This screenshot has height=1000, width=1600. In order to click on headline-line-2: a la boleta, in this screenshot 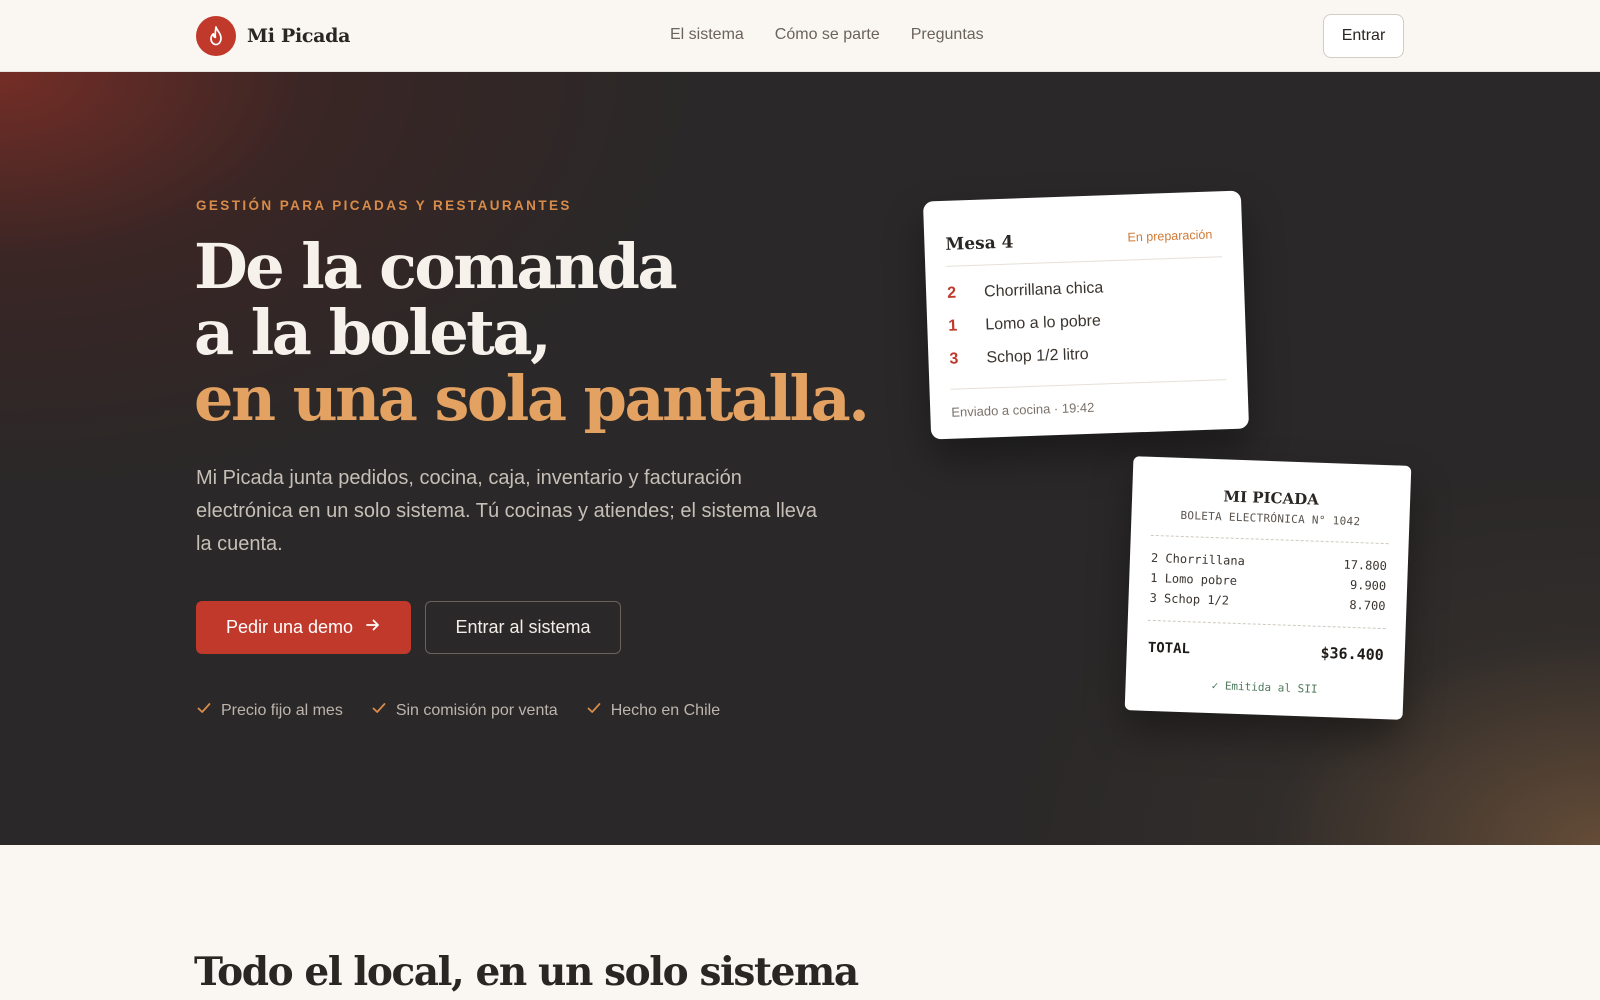, I will do `click(373, 332)`.